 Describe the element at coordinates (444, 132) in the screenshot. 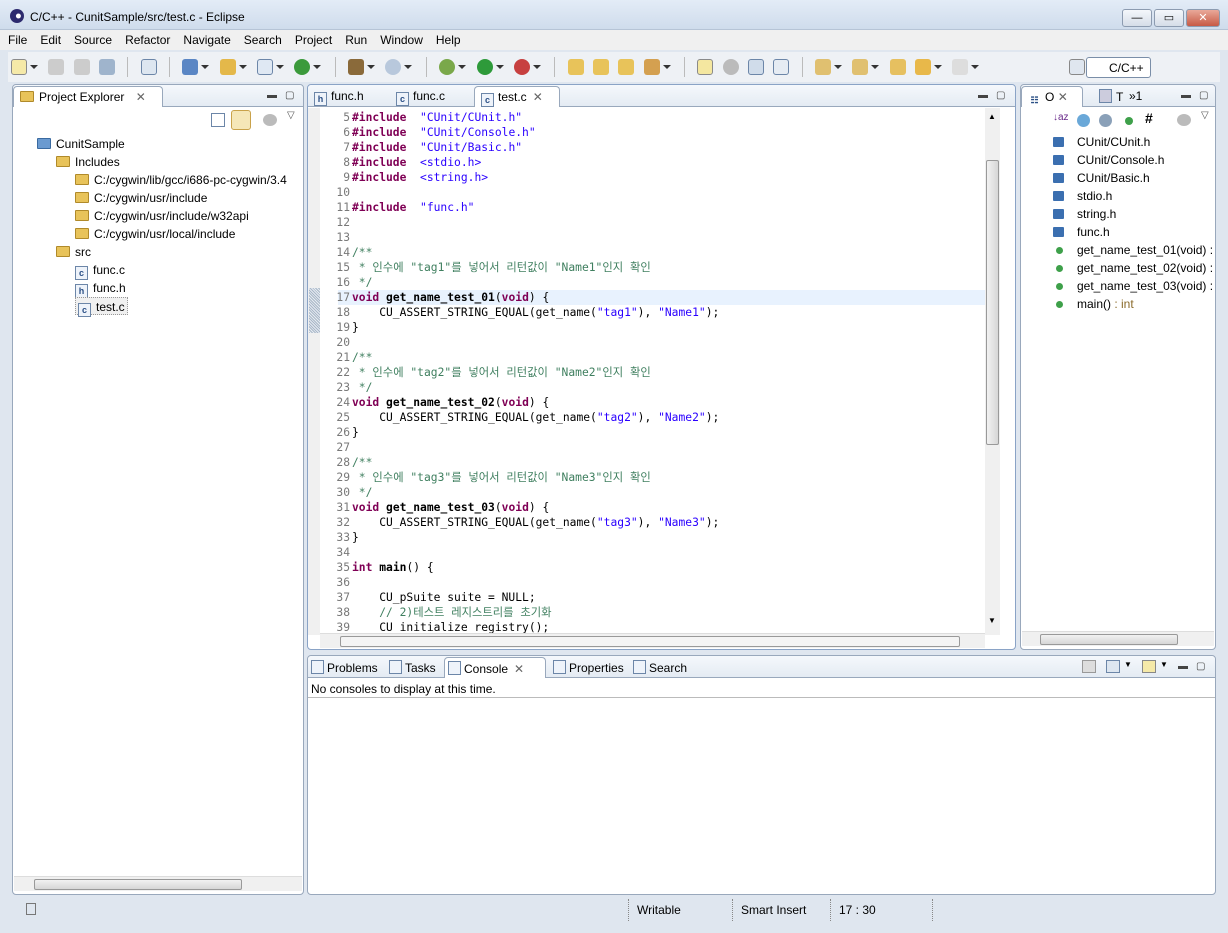

I see `code-line: #include "CUnit/Console.h"` at that location.